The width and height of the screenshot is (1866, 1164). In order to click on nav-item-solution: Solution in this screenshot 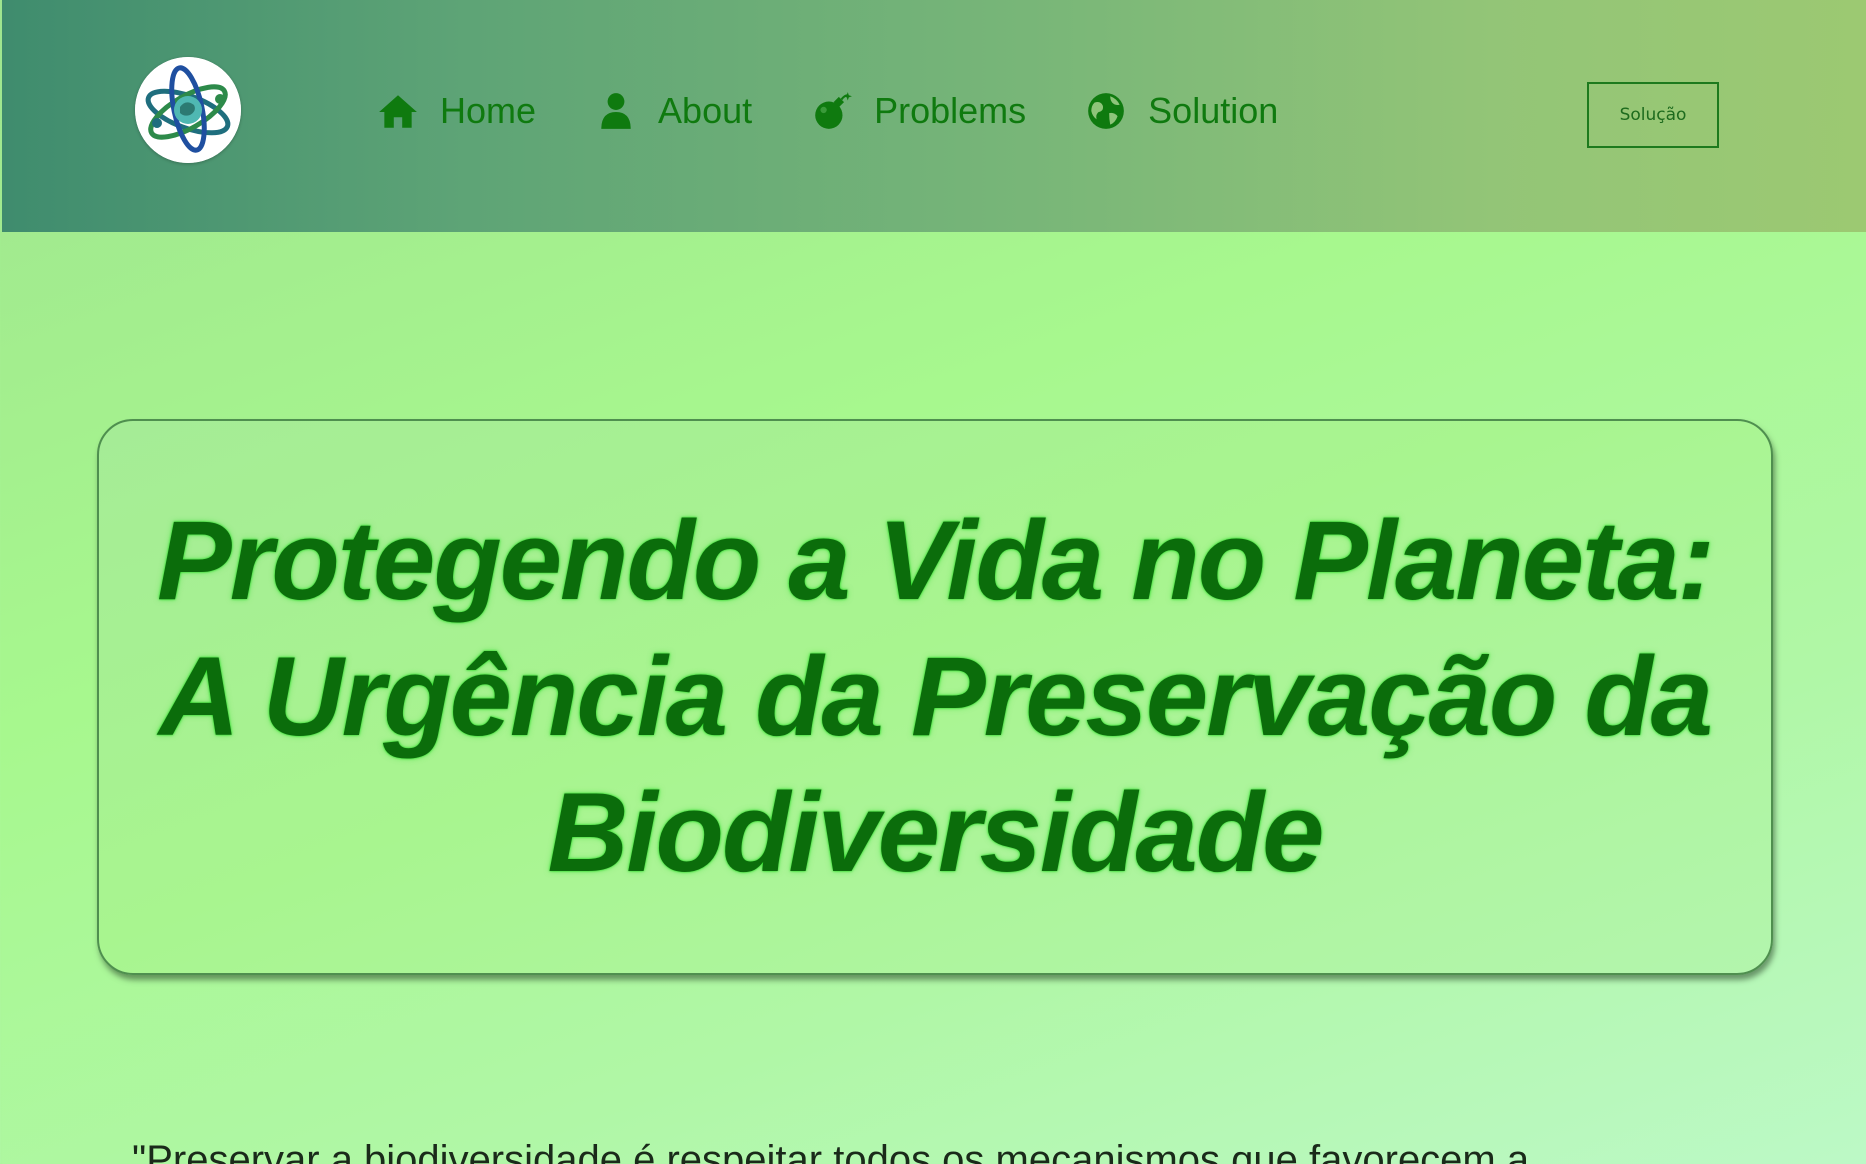, I will do `click(1181, 111)`.